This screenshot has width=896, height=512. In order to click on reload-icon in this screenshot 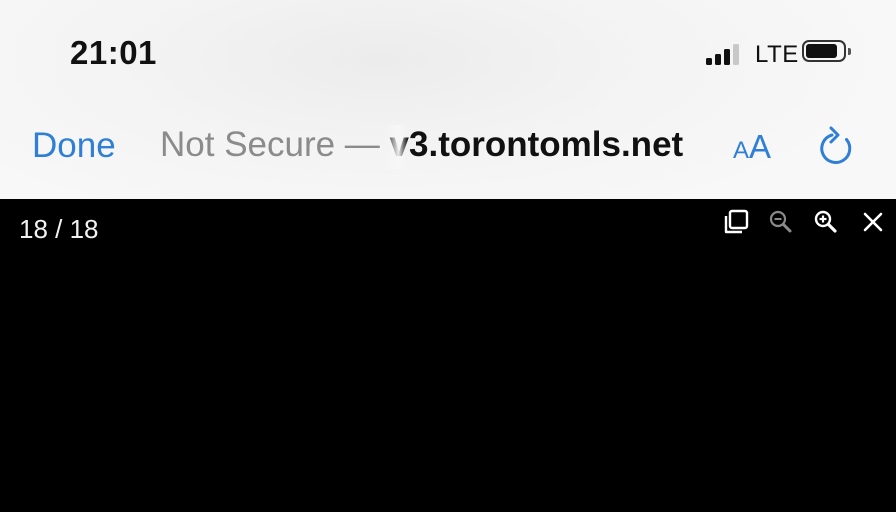, I will do `click(836, 145)`.